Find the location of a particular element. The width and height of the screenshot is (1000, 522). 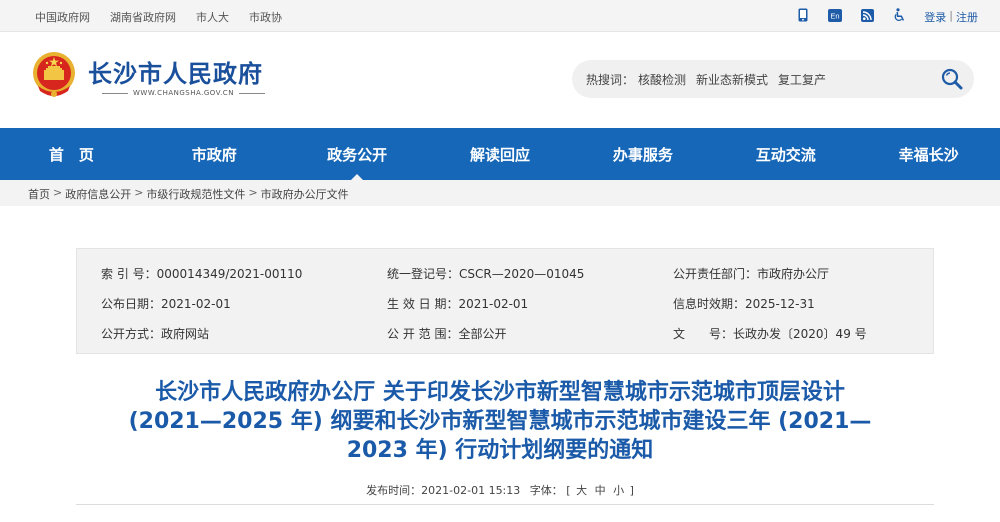

info-index-number: 索 引 号：000014349/2021-00110 is located at coordinates (201, 273).